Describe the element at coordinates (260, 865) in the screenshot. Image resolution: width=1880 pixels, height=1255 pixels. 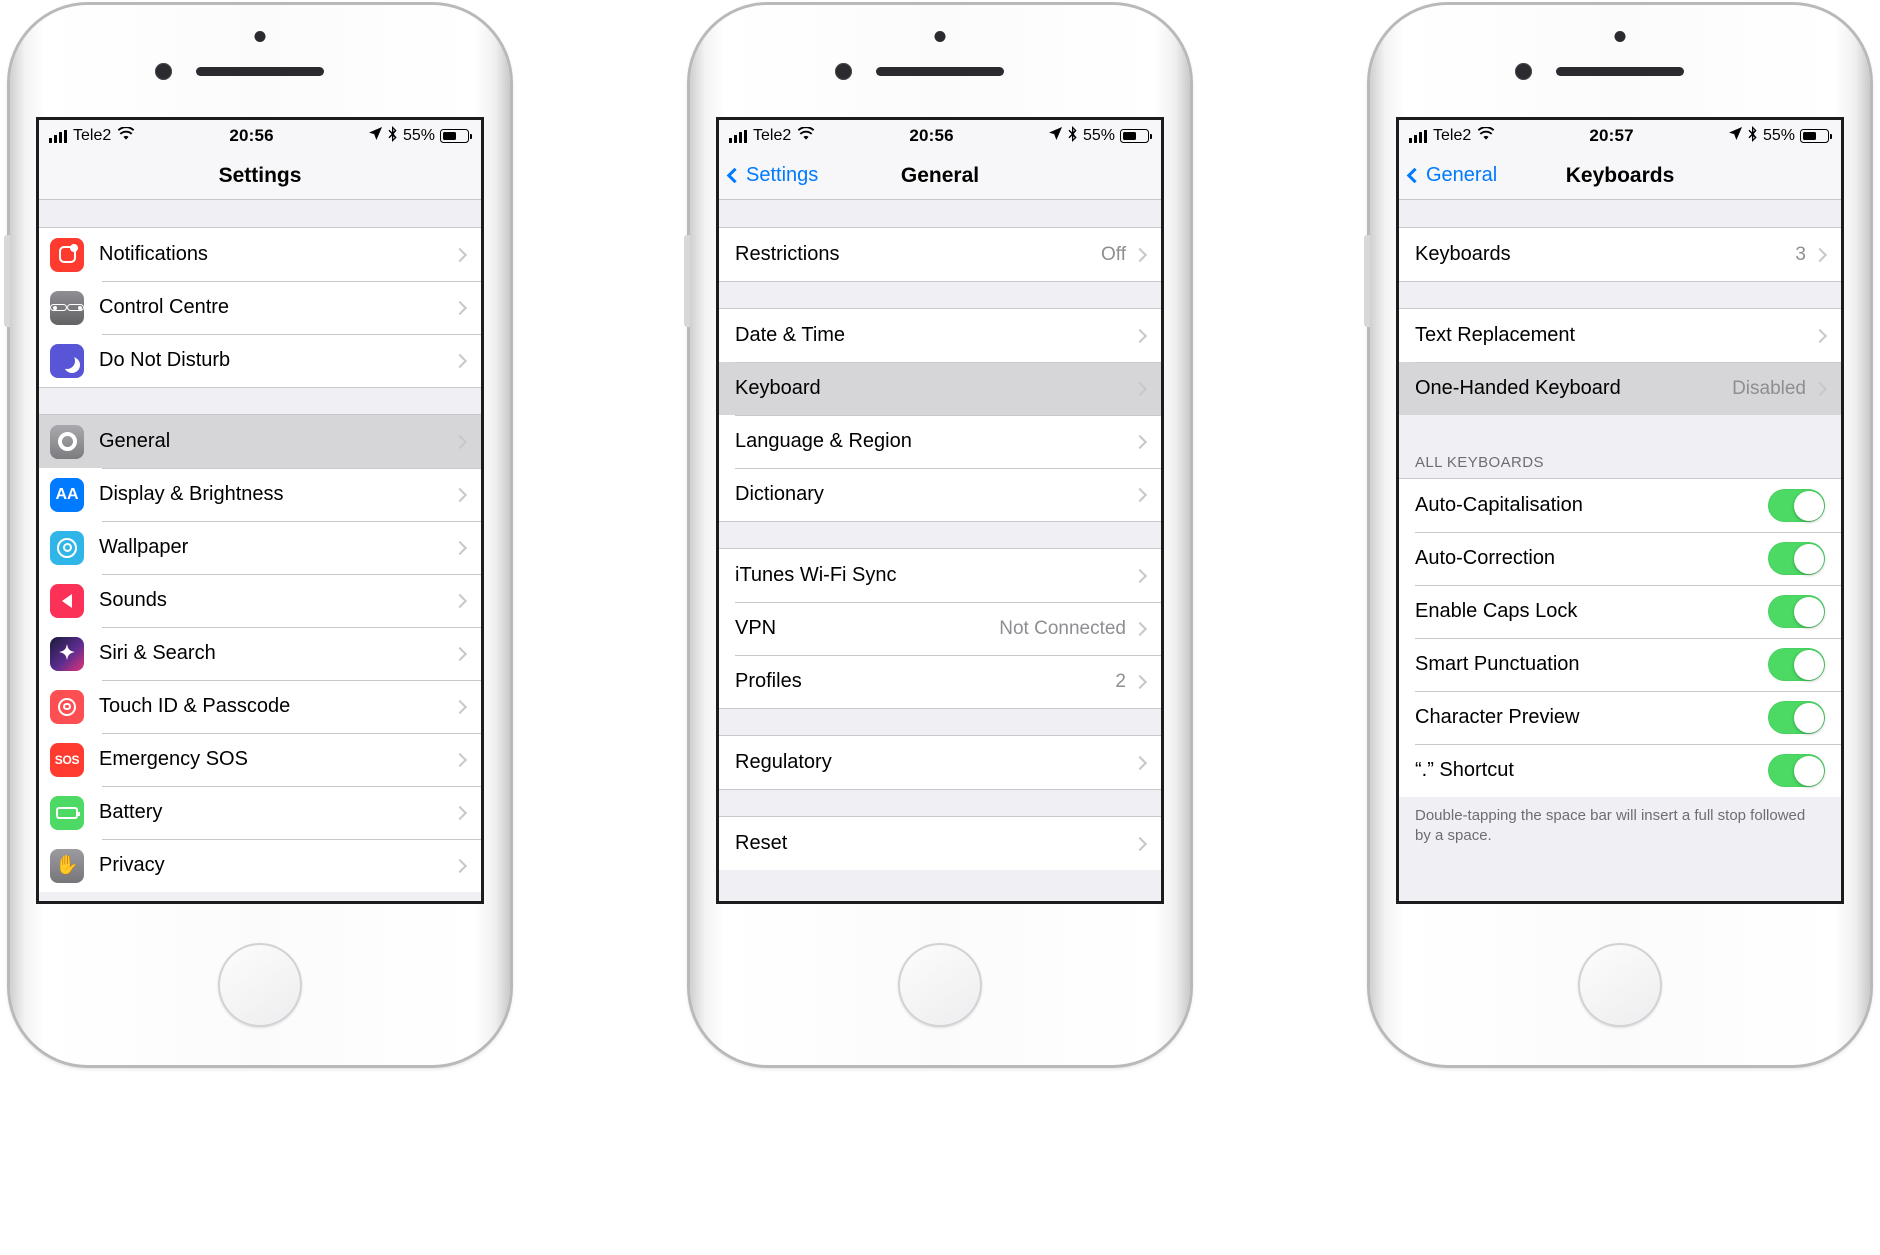
I see `list-item: ✋ Privacy` at that location.